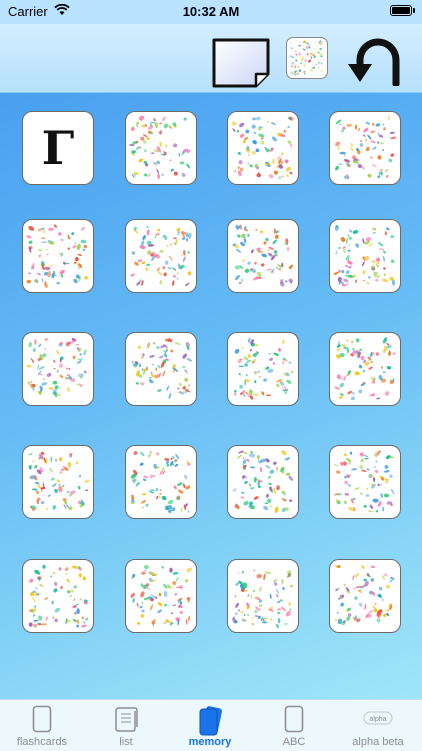 The width and height of the screenshot is (422, 751). I want to click on memory-card-revealed: Γ, so click(58, 148).